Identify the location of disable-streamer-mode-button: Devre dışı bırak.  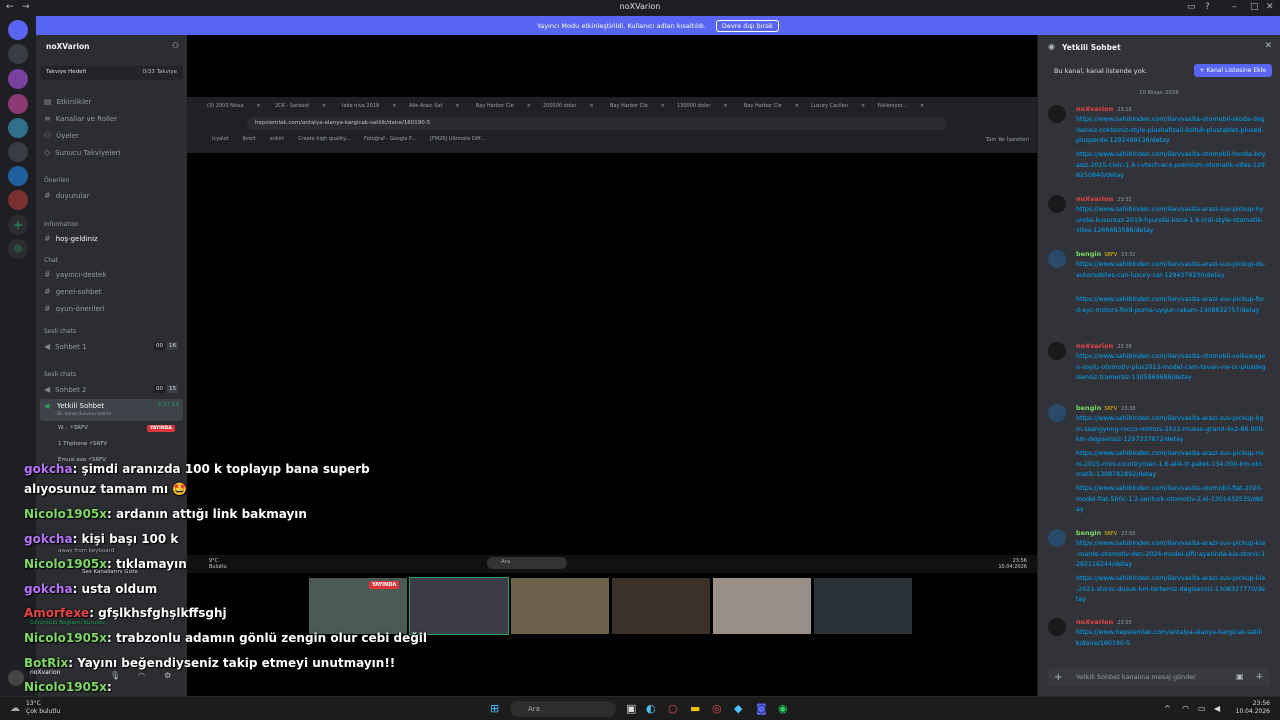
(747, 25).